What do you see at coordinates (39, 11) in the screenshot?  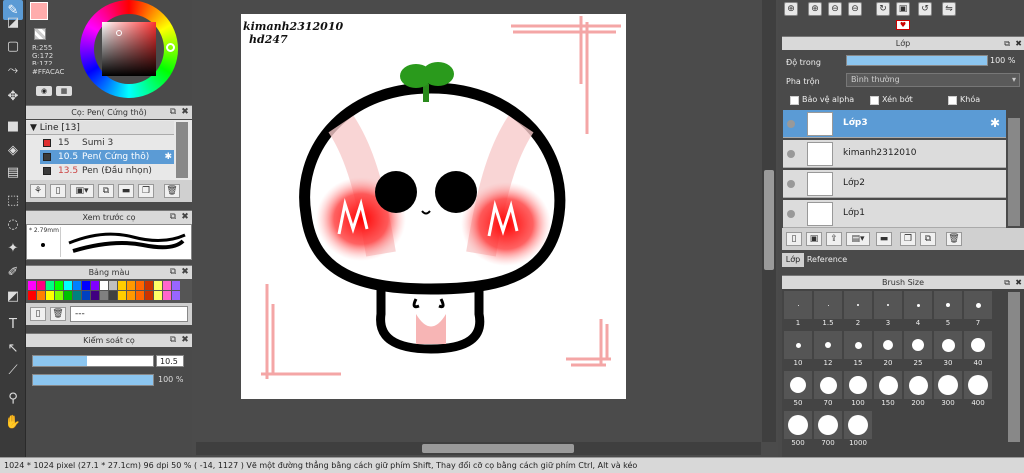 I see `current-color-swatch` at bounding box center [39, 11].